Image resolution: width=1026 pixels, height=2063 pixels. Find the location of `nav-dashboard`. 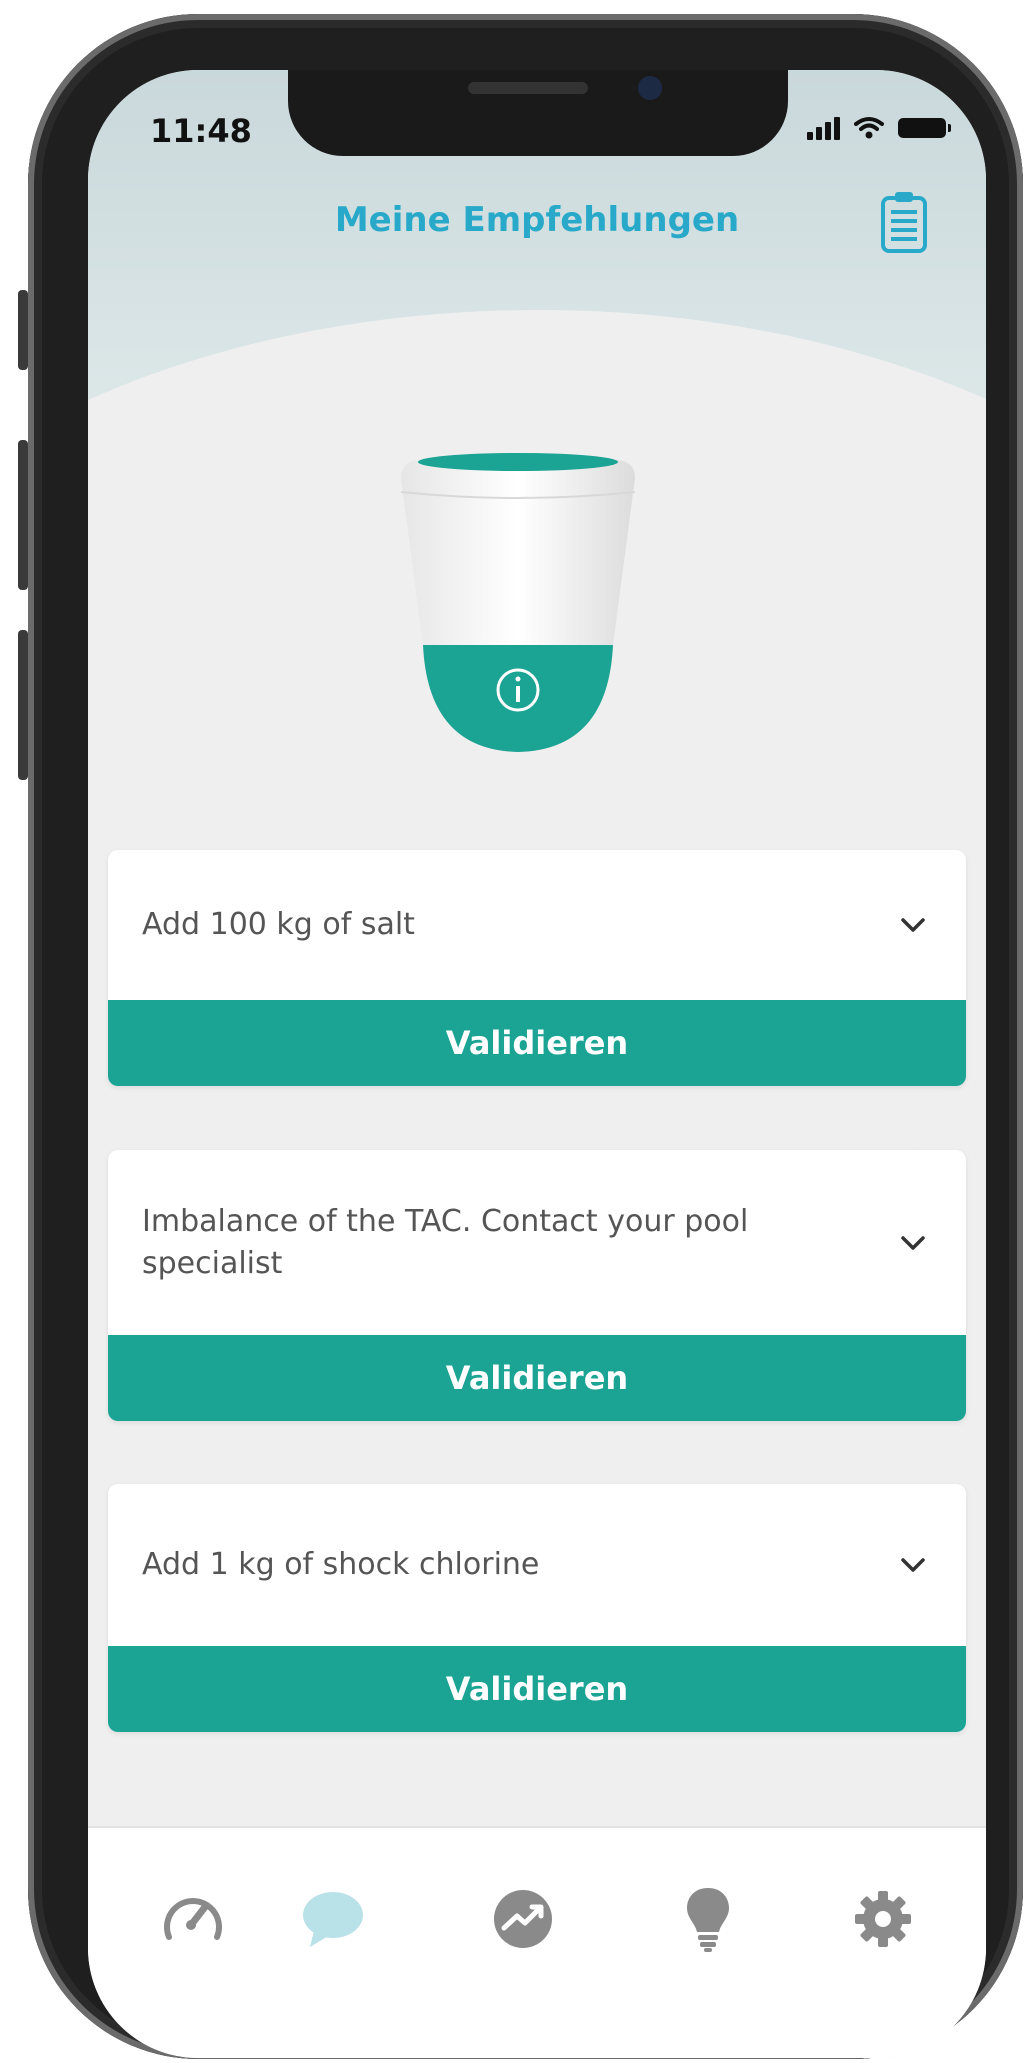

nav-dashboard is located at coordinates (193, 1919).